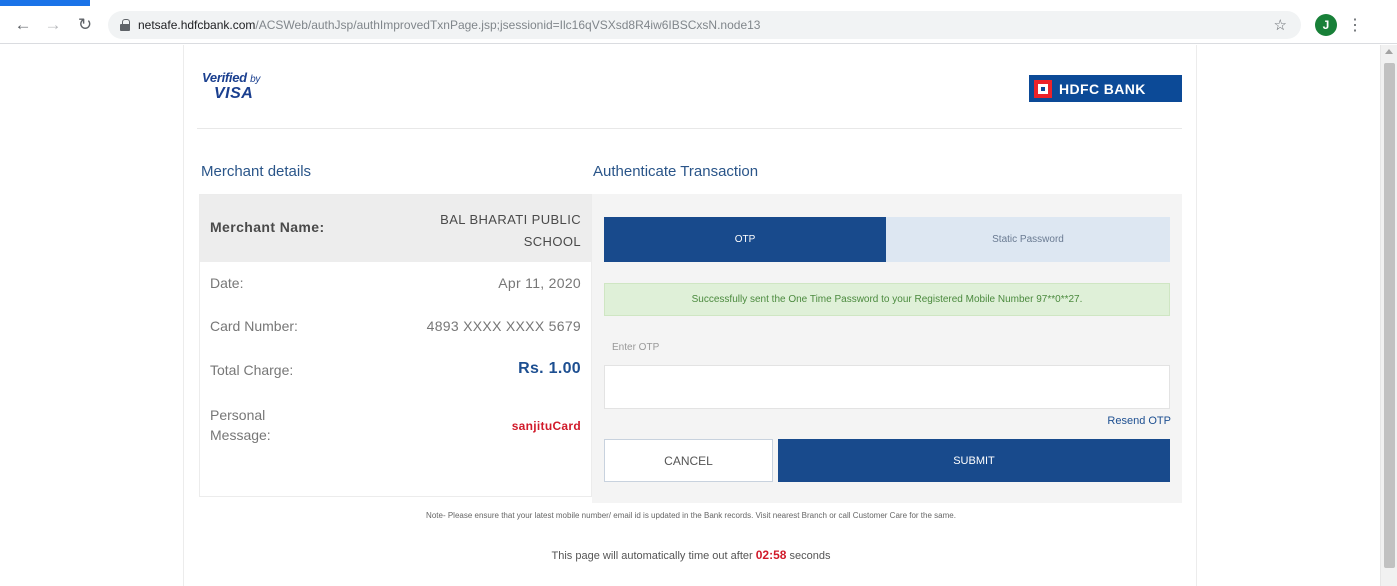  I want to click on personal-message-value: sanjituCard, so click(546, 426).